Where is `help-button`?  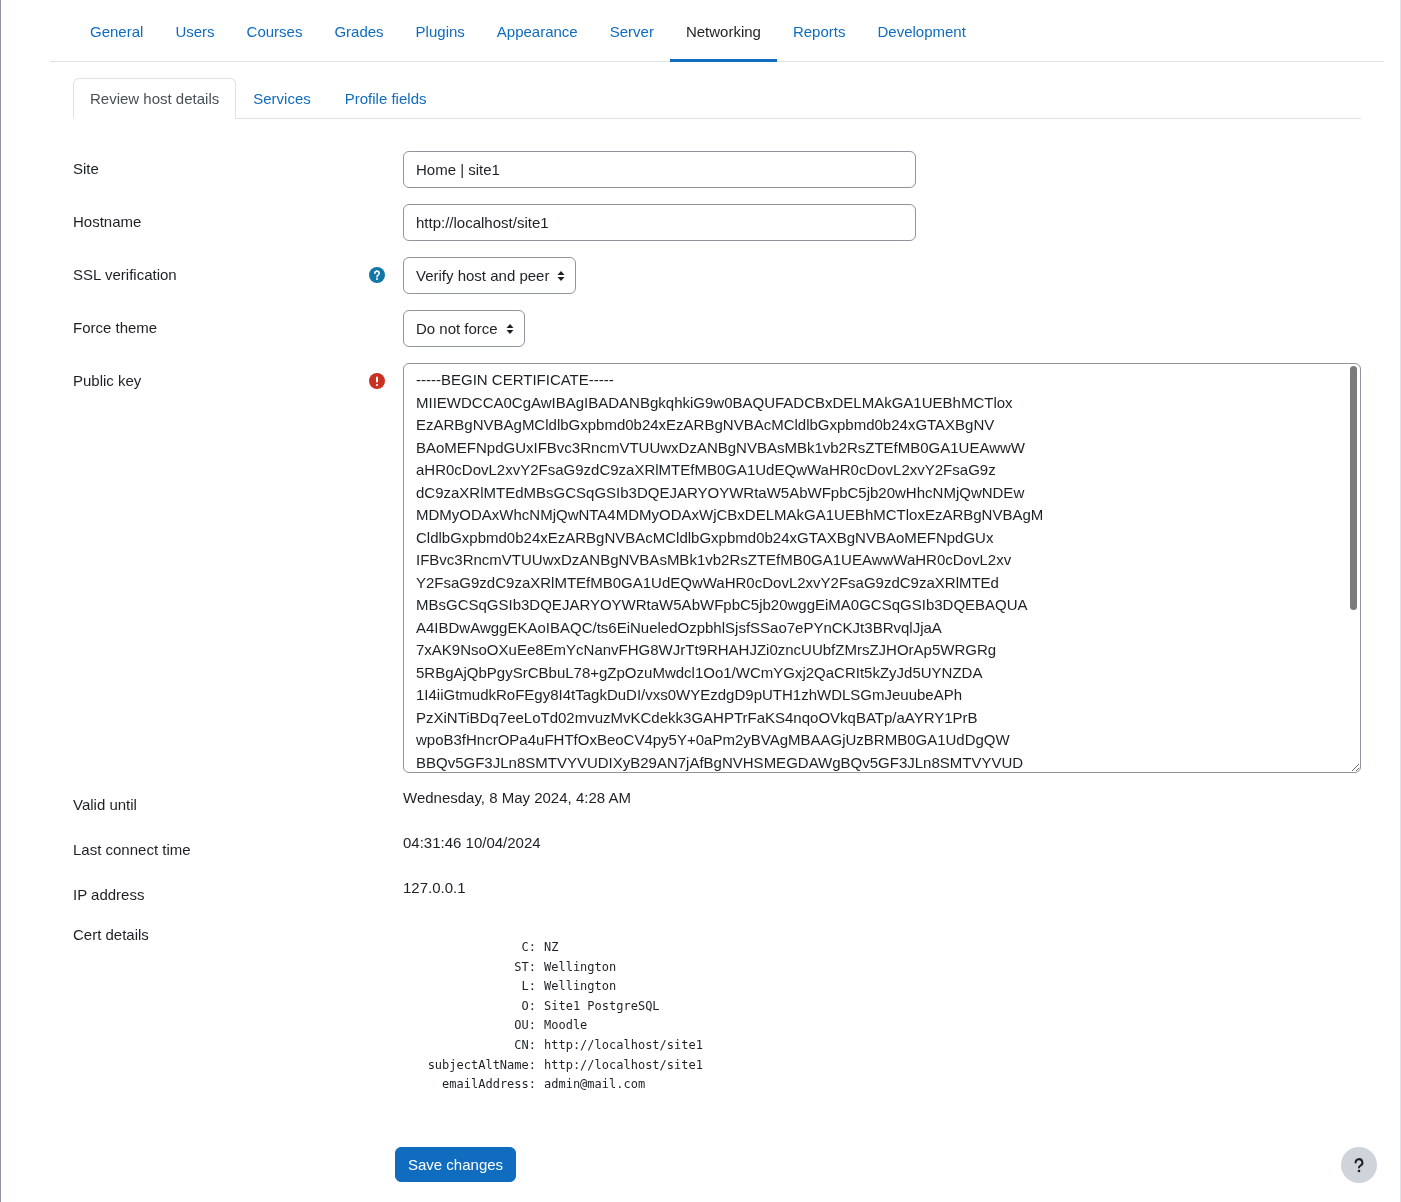 help-button is located at coordinates (1359, 1164).